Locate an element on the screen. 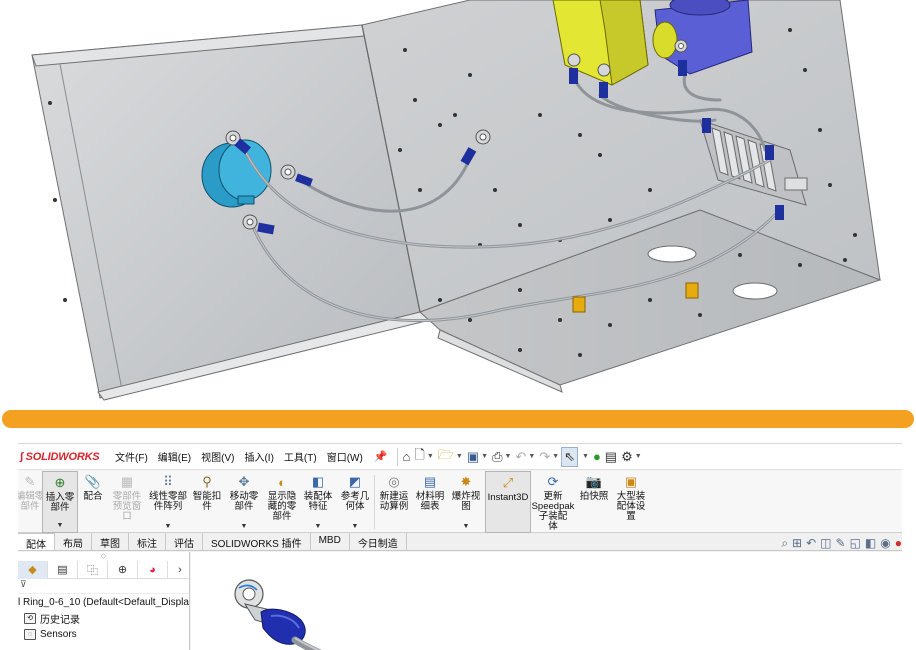  options-button: ⚙ ▼ is located at coordinates (631, 457).